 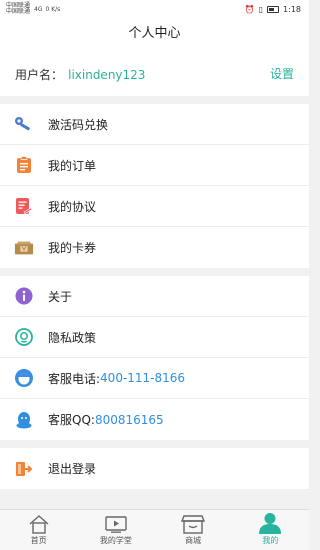 What do you see at coordinates (24, 337) in the screenshot?
I see `privacy-icon` at bounding box center [24, 337].